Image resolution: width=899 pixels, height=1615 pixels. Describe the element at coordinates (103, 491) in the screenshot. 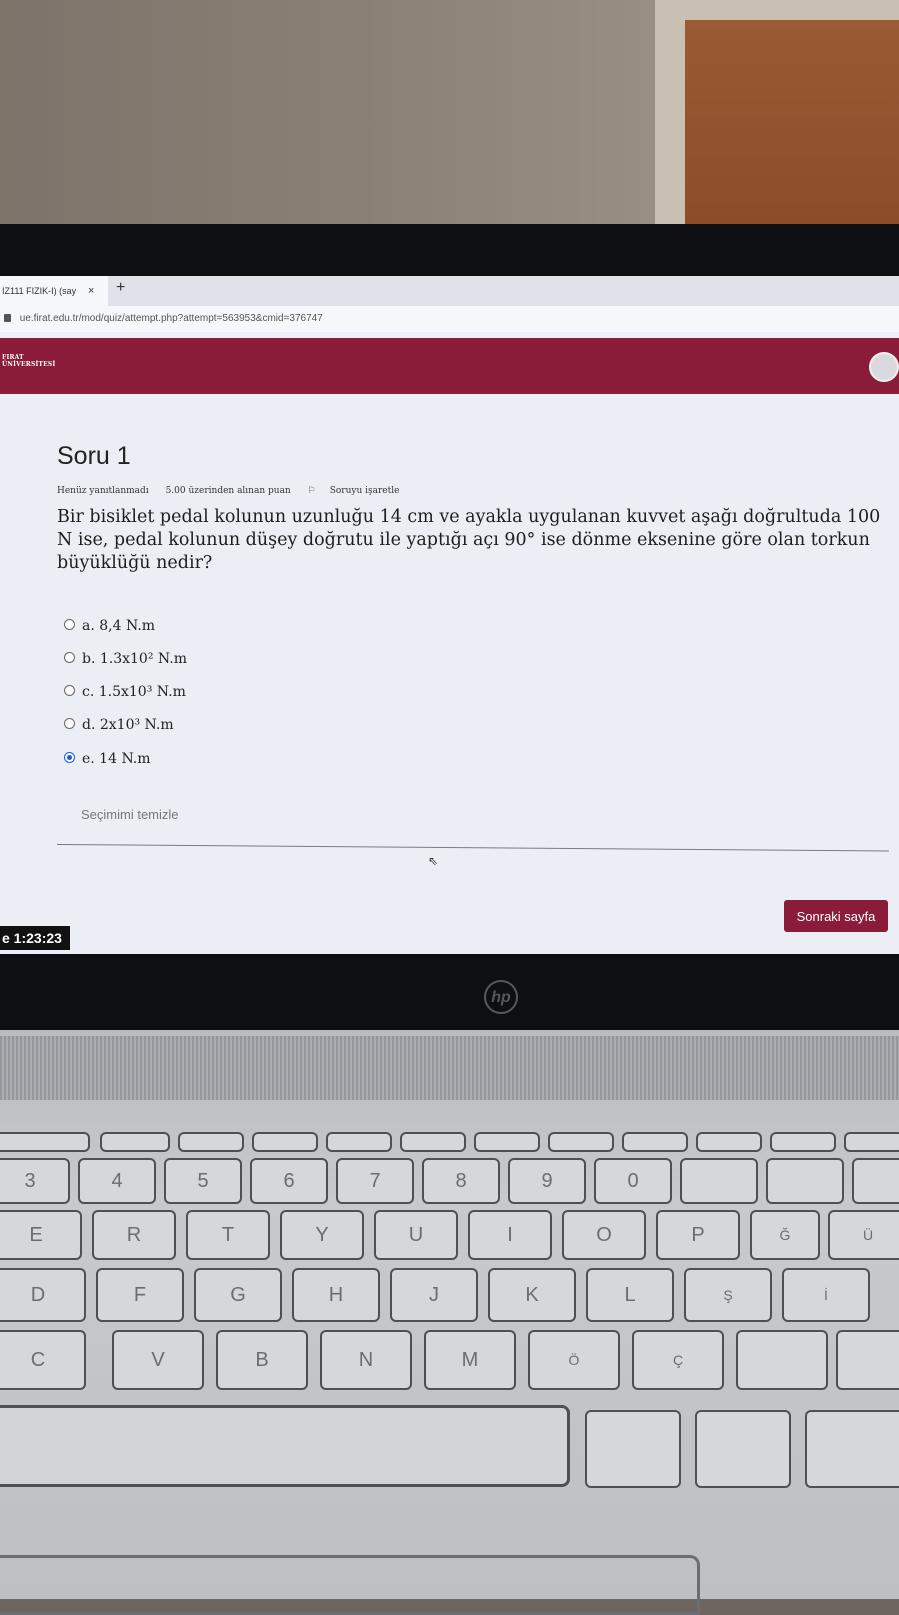

I see `question-status: Henüz yanıtlanmadı` at that location.